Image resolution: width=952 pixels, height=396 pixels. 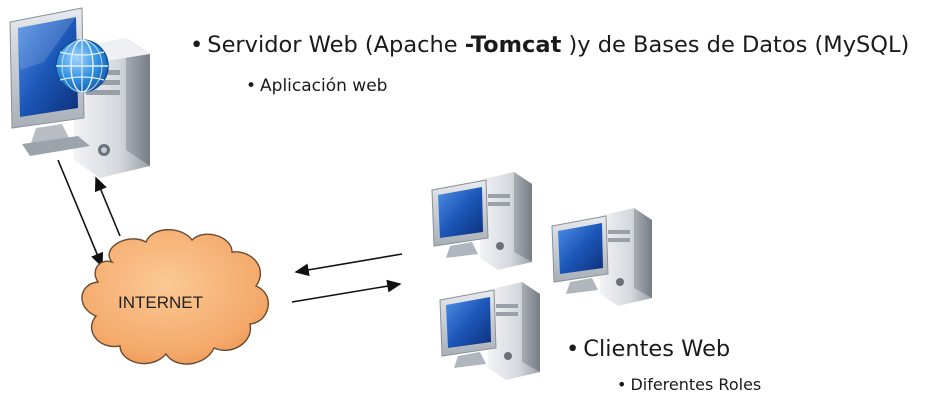 I want to click on clients-title: • Clientes Web, so click(x=648, y=349).